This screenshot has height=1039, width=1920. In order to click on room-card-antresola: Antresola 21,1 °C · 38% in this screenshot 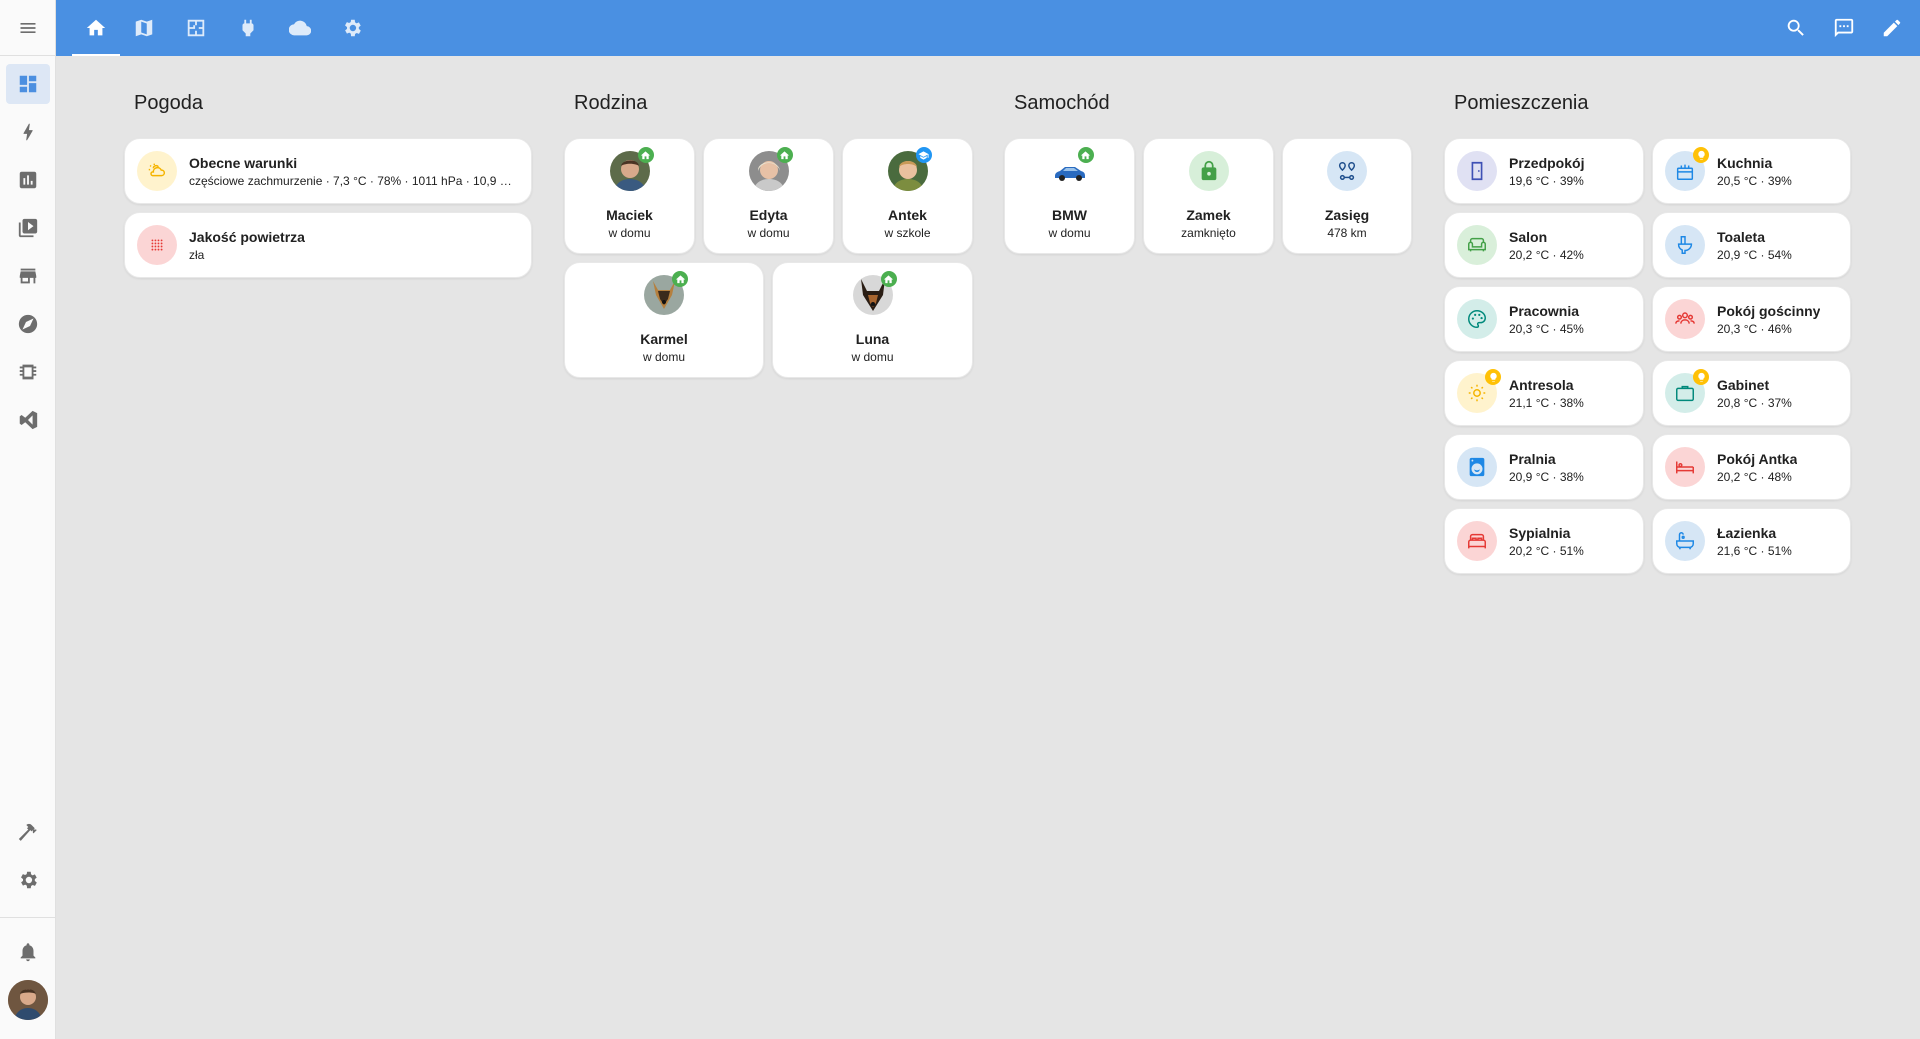, I will do `click(1544, 393)`.